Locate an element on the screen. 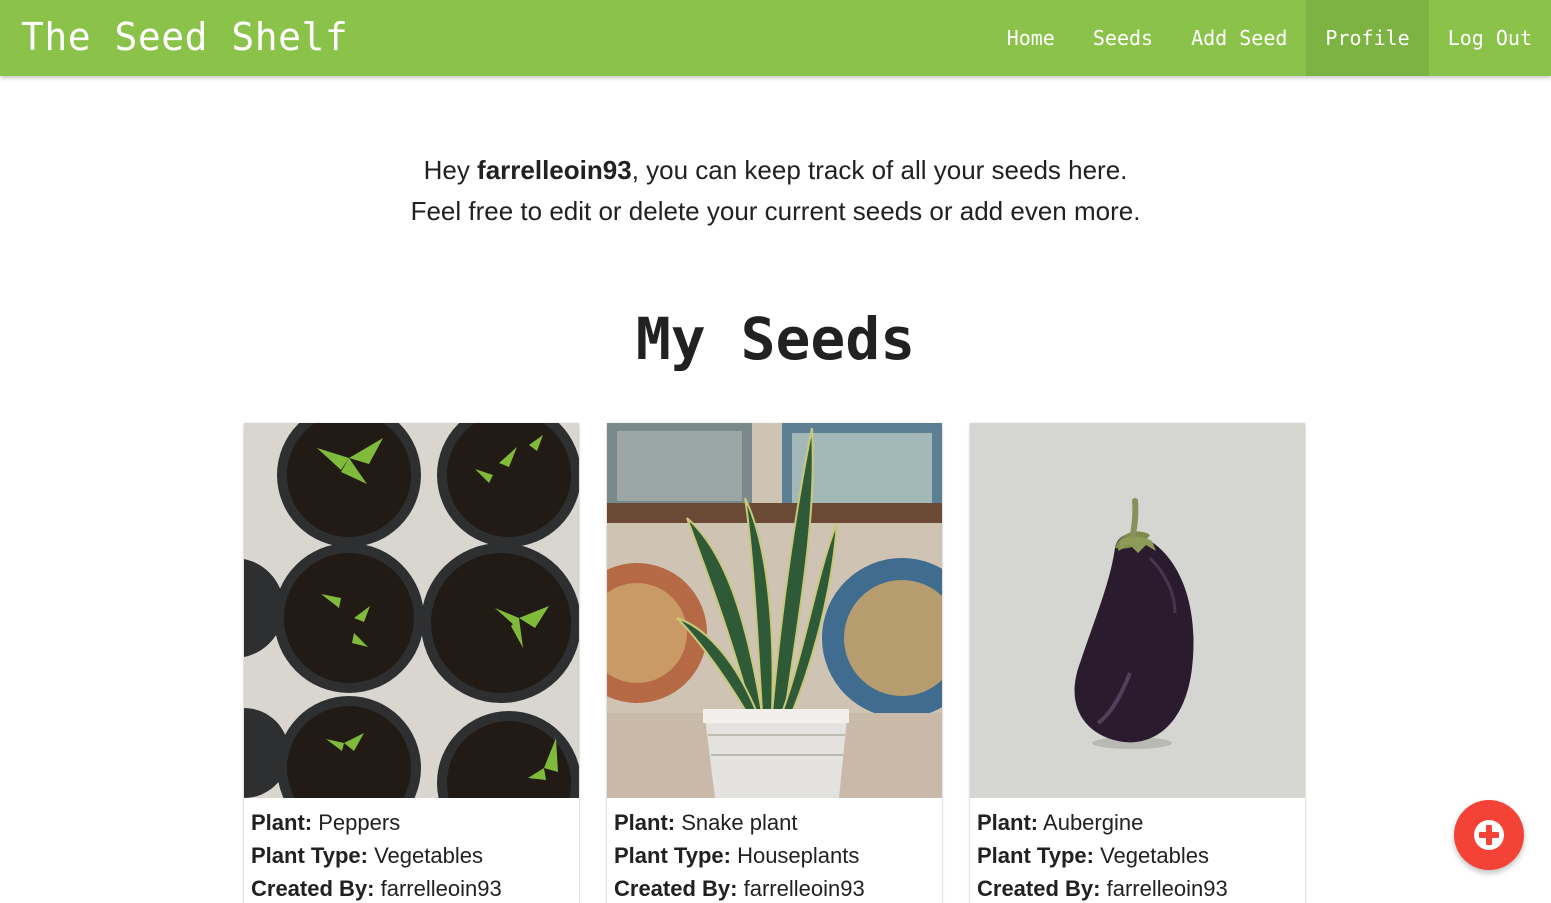 The image size is (1551, 903). add-circle-icon is located at coordinates (1489, 835).